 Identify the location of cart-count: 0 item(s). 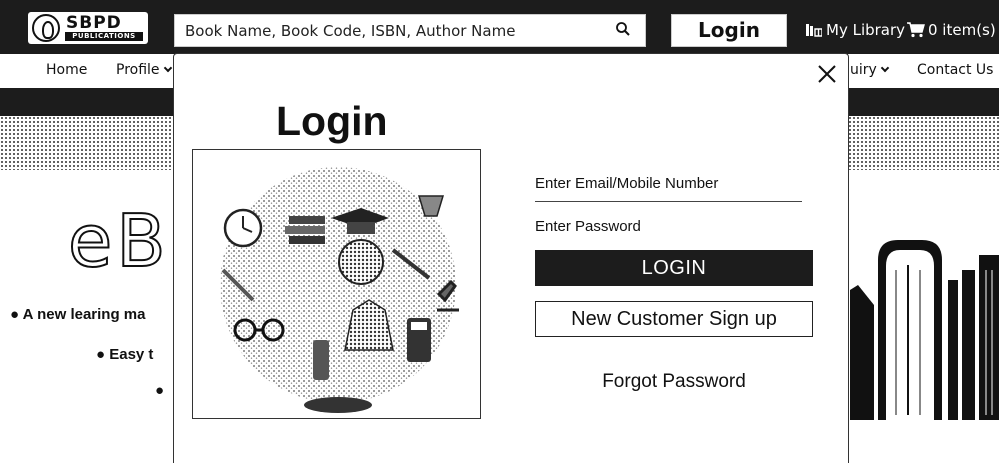
(962, 30).